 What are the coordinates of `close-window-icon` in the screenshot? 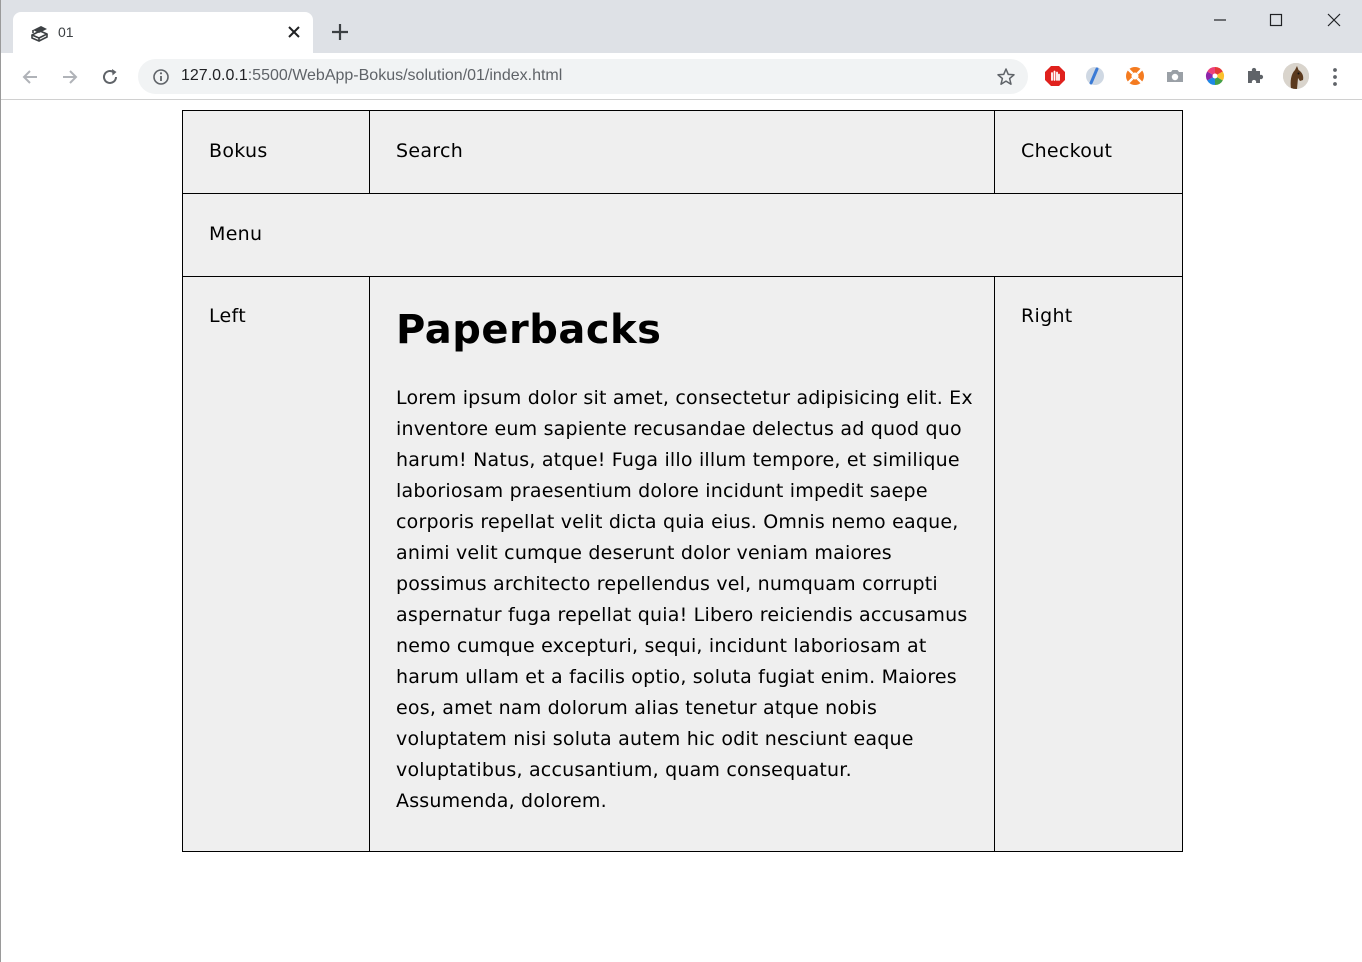 It's located at (1334, 20).